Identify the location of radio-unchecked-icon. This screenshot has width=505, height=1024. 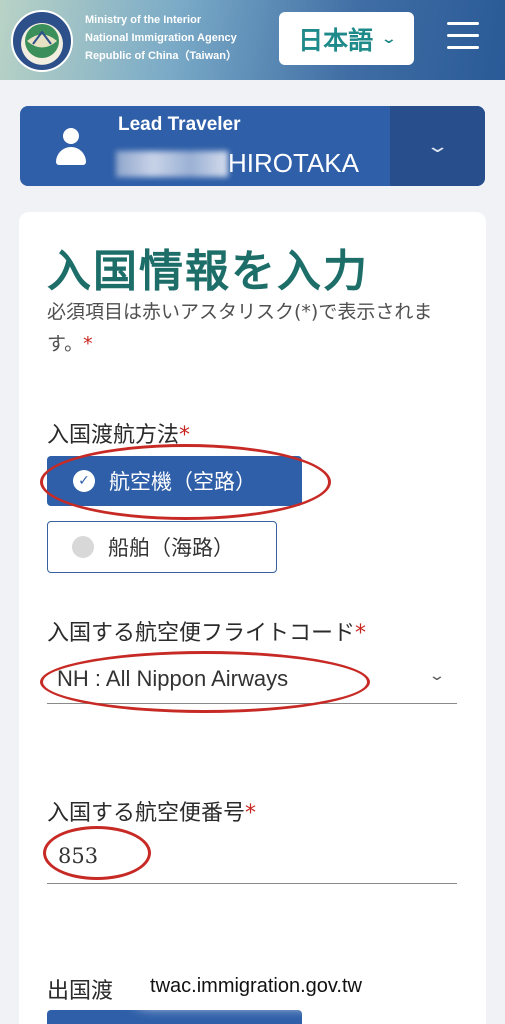
(83, 547).